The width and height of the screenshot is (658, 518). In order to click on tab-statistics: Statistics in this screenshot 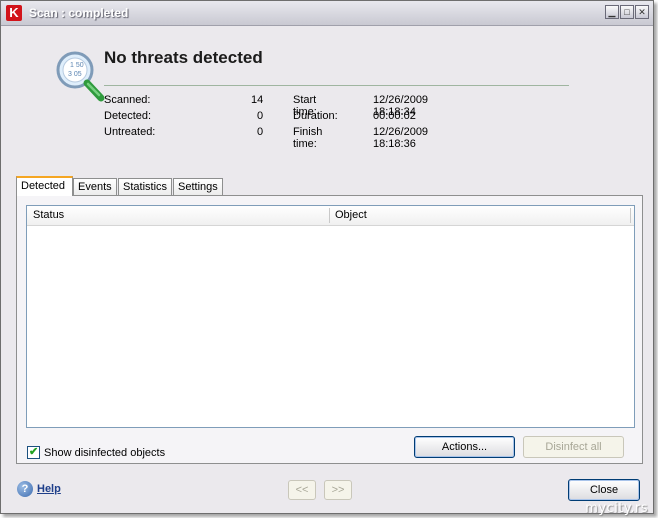, I will do `click(145, 186)`.